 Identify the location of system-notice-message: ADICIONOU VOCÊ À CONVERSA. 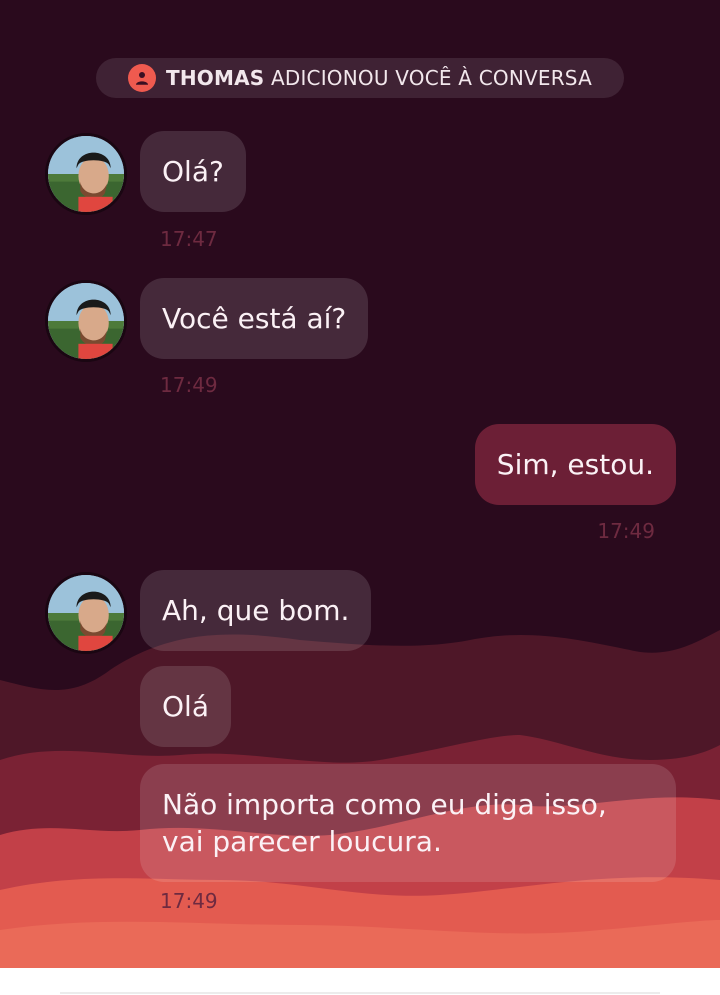
(428, 78).